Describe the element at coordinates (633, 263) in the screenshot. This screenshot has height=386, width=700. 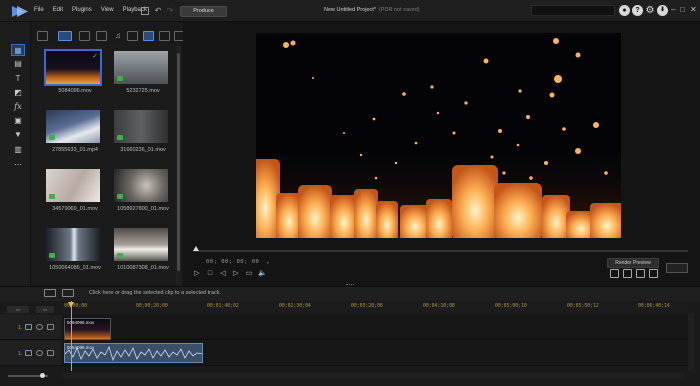
I see `render-preview-button: Render Preview` at that location.